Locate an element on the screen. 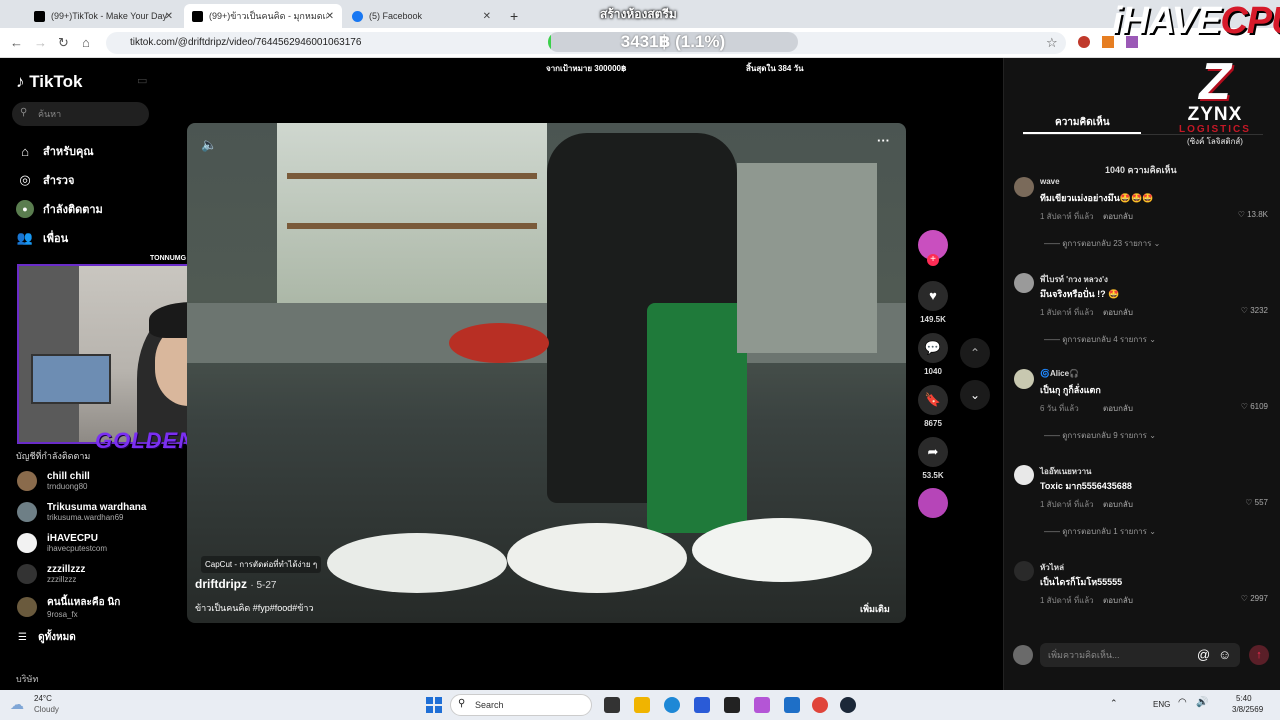 This screenshot has width=1280, height=720. file-explorer-icon is located at coordinates (642, 705).